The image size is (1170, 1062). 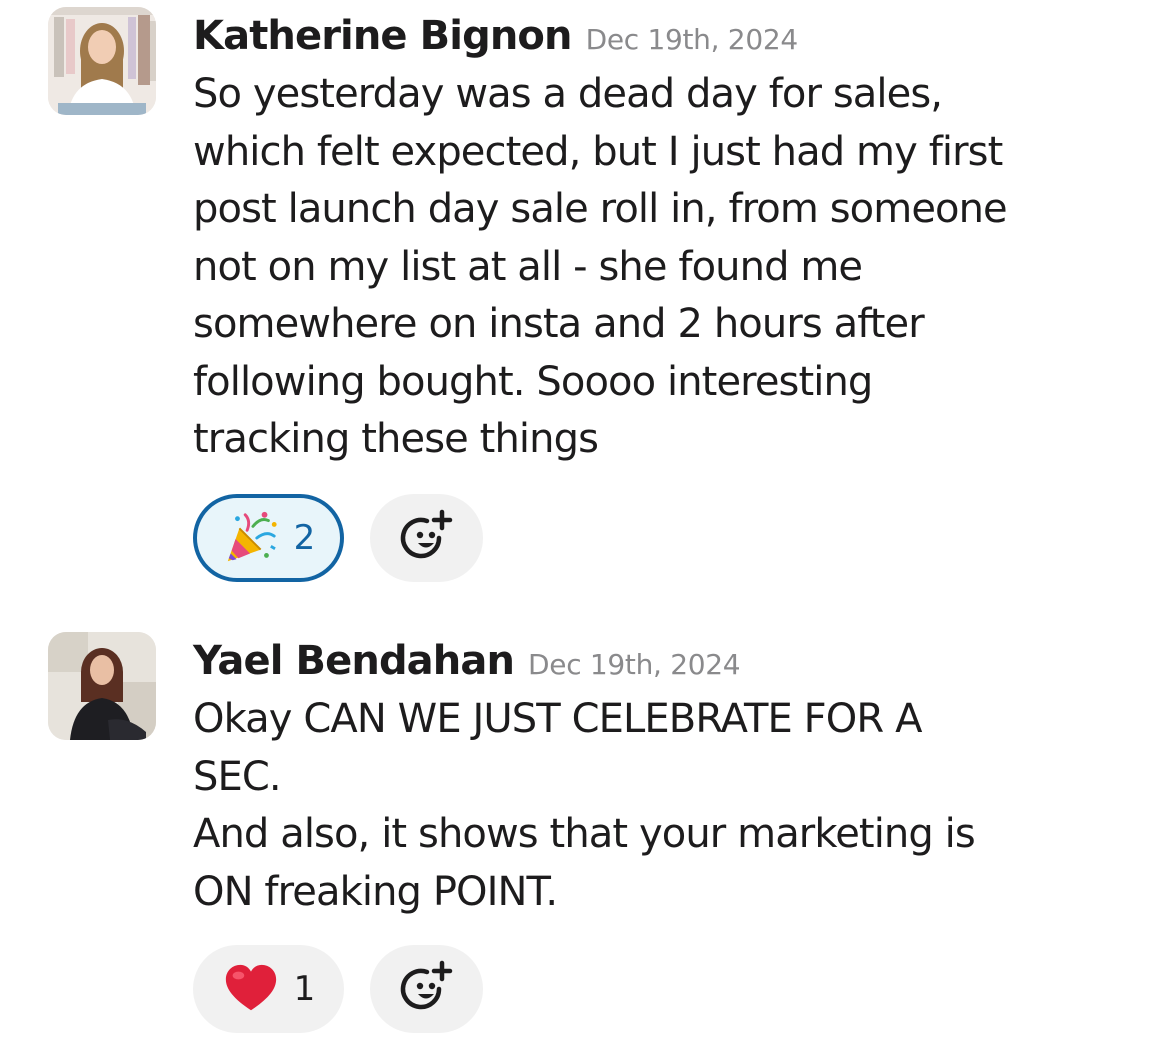 I want to click on reaction-red-heart: 1, so click(x=268, y=989).